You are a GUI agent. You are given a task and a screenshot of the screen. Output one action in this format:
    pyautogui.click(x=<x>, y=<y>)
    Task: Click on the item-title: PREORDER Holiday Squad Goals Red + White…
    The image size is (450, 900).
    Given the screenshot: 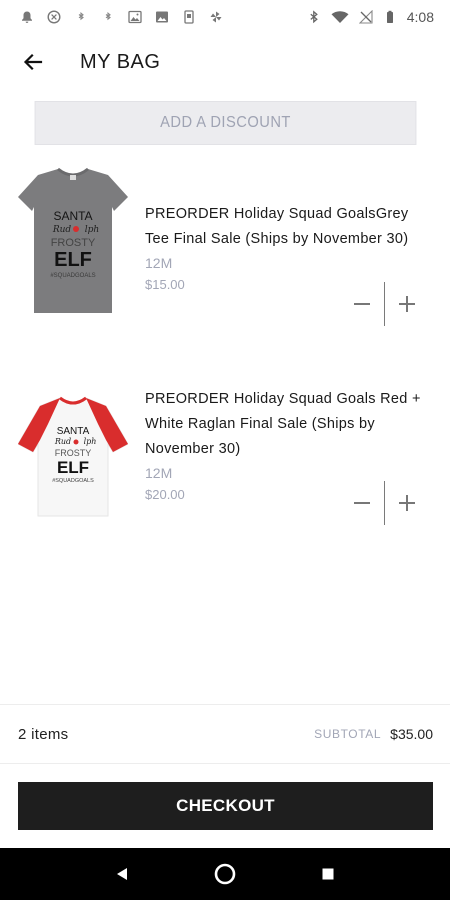 What is the action you would take?
    pyautogui.click(x=290, y=424)
    